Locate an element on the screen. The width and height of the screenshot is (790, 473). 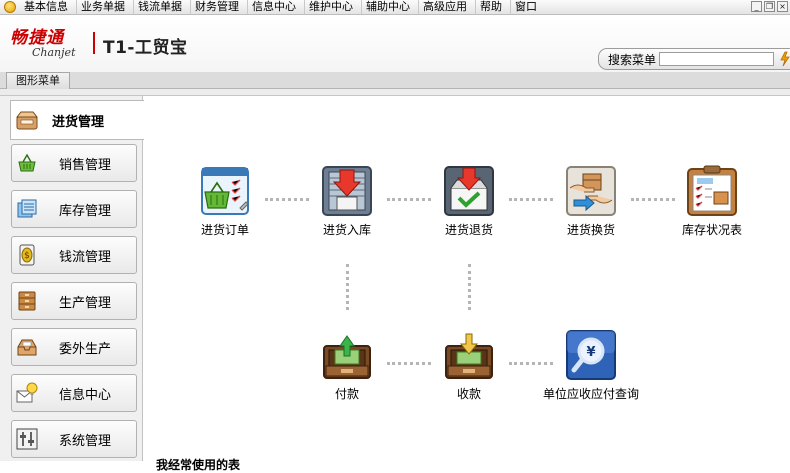
node-purchase-exchange: 进货换货 is located at coordinates (591, 201).